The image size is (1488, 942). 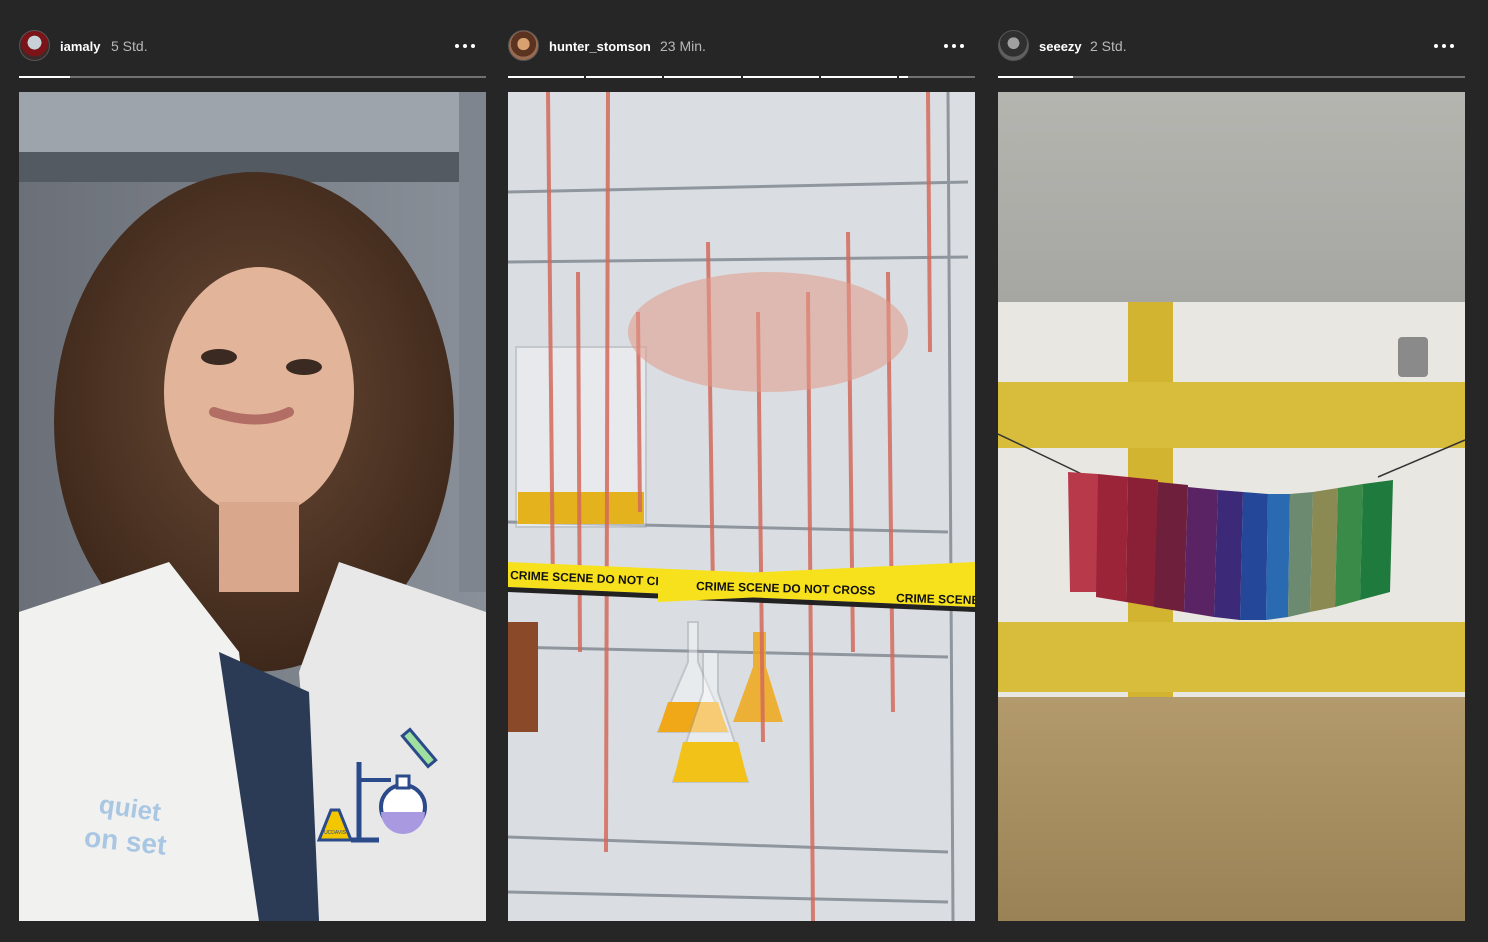 What do you see at coordinates (600, 46) in the screenshot?
I see `story-username: hunter_stomson` at bounding box center [600, 46].